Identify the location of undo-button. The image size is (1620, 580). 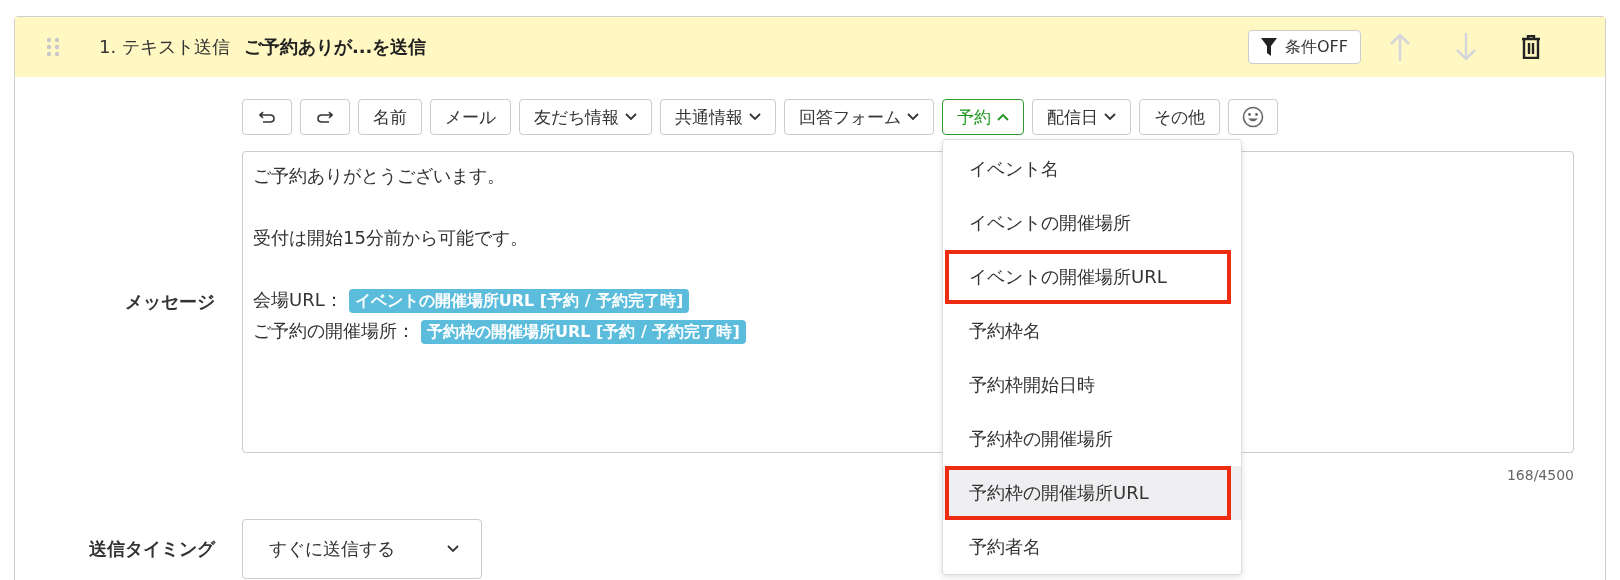
(267, 117).